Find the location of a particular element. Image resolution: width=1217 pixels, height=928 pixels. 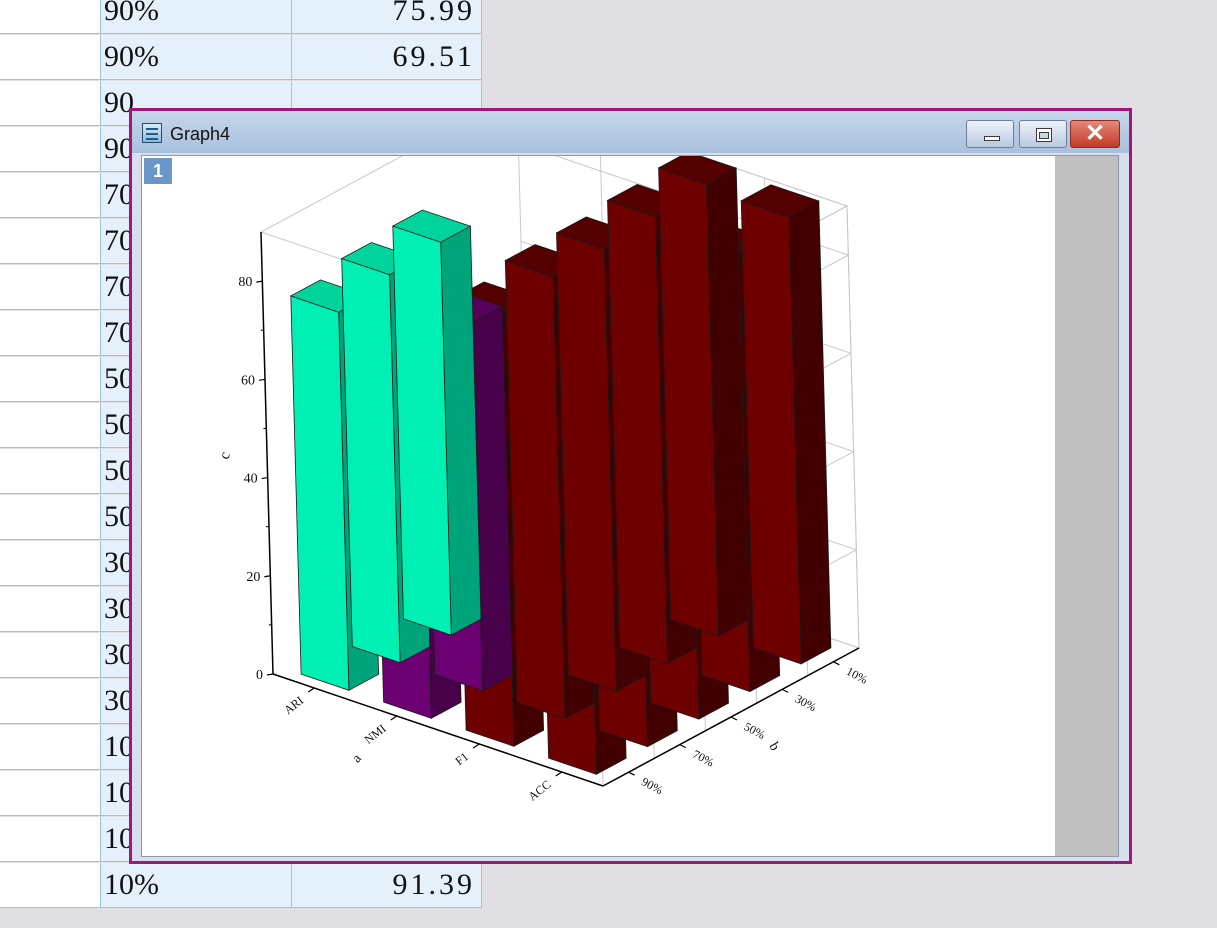

minimize-icon is located at coordinates (992, 138).